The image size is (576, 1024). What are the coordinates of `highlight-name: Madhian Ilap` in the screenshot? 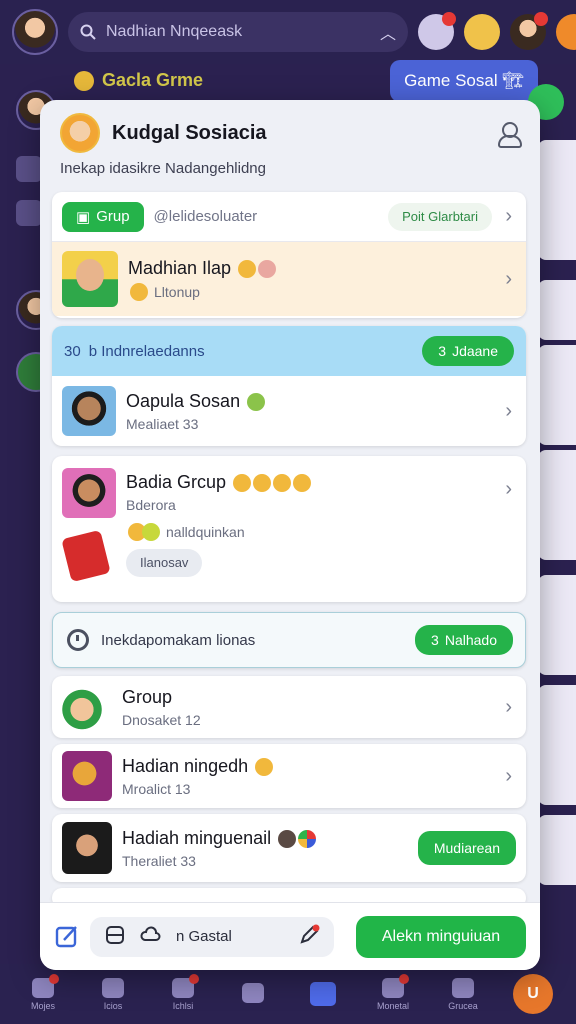 It's located at (202, 268).